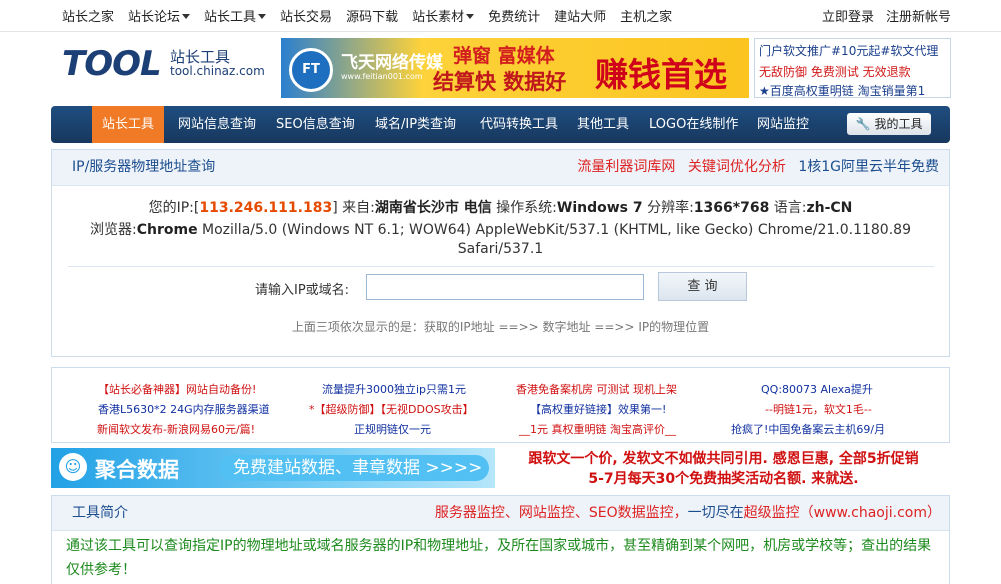  I want to click on os-label: 操作系统:, so click(524, 208).